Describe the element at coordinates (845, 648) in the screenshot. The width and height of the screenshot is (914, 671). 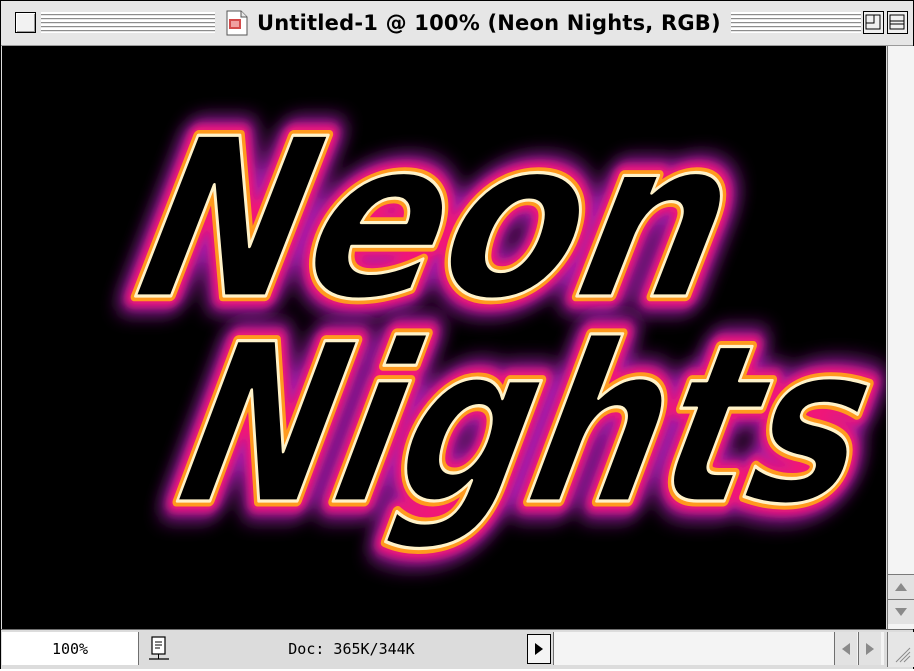
I see `arrow-left-icon` at that location.